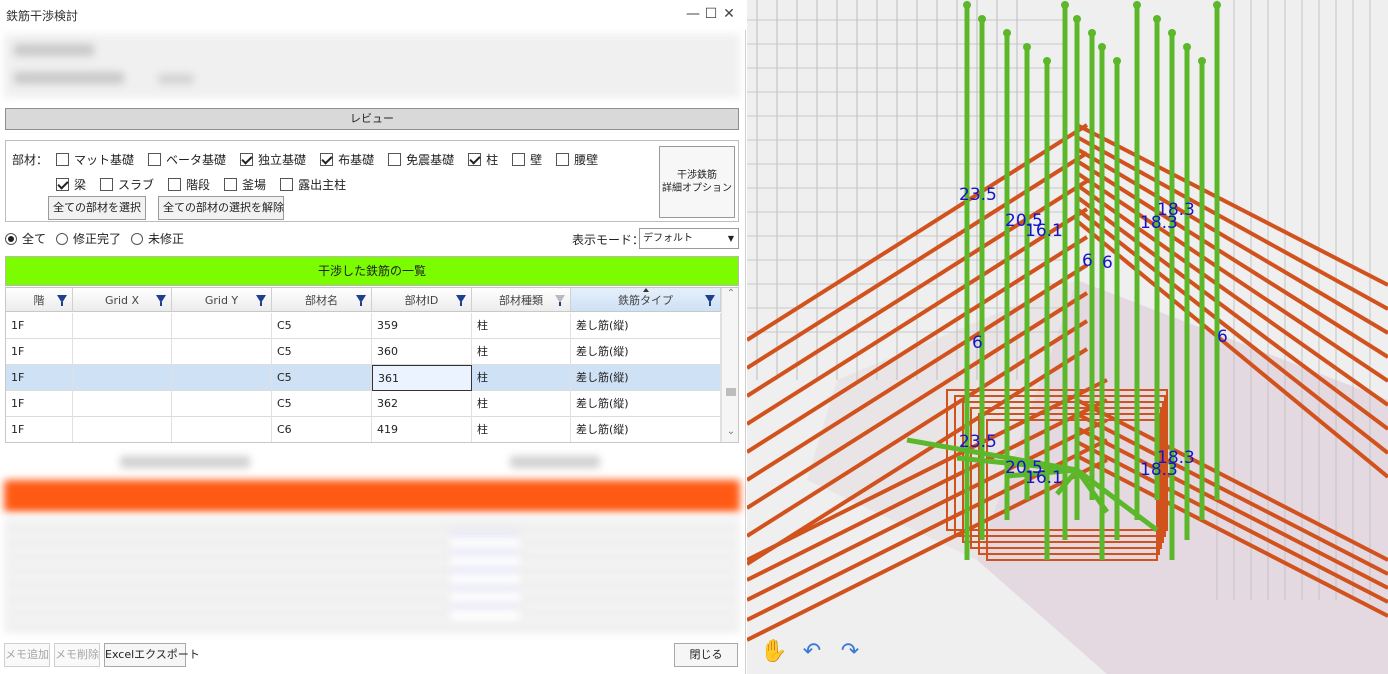 The width and height of the screenshot is (1388, 674). I want to click on hand-pan-icon: ✋, so click(774, 652).